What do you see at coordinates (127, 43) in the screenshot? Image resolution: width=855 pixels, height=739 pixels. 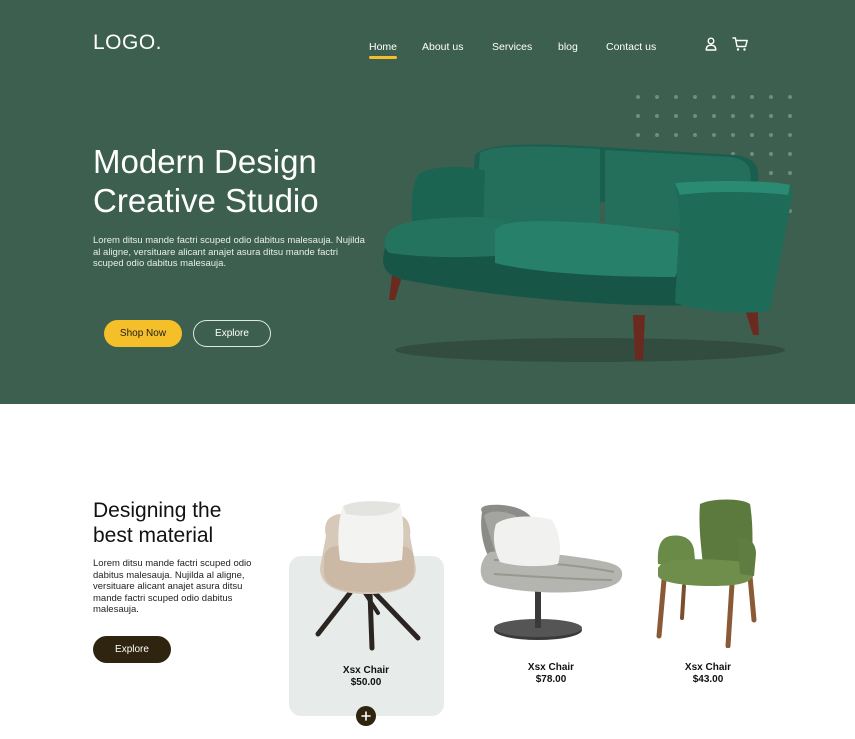 I see `logo: LOGO.` at bounding box center [127, 43].